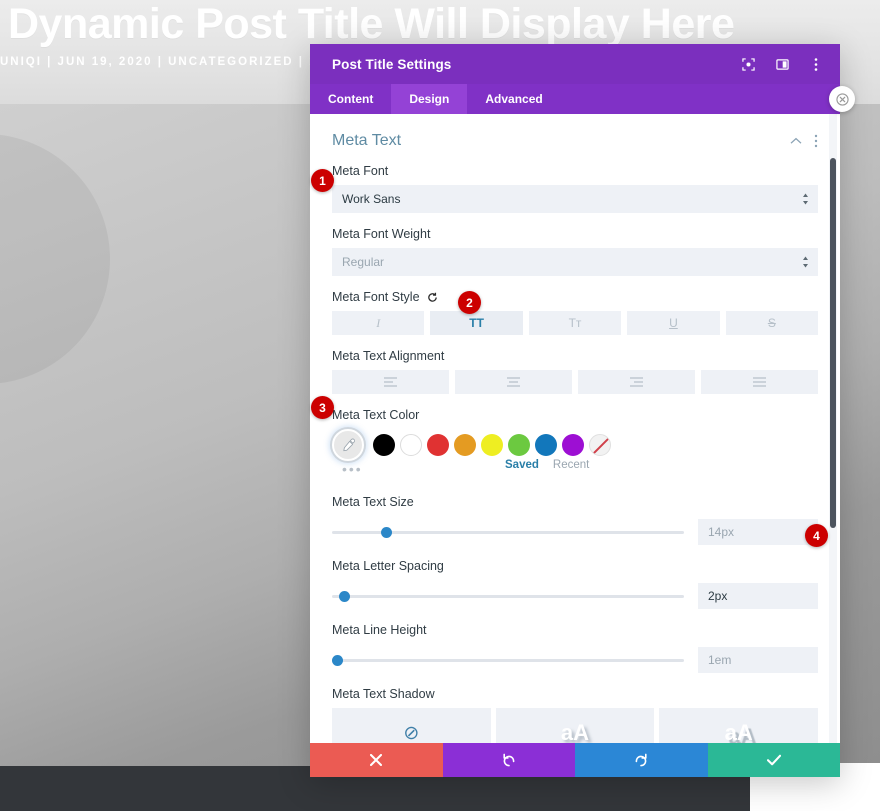 The height and width of the screenshot is (811, 880). What do you see at coordinates (508, 532) in the screenshot?
I see `meta-text-size-slider` at bounding box center [508, 532].